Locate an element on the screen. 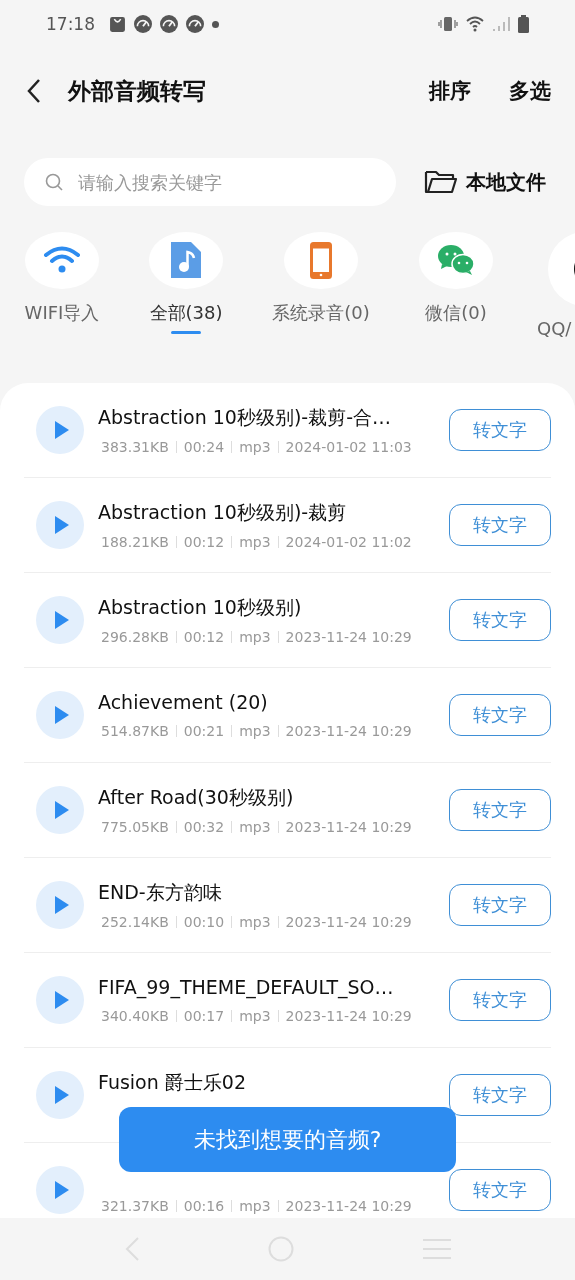 This screenshot has width=575, height=1280. file-duration: 00:21 is located at coordinates (204, 731).